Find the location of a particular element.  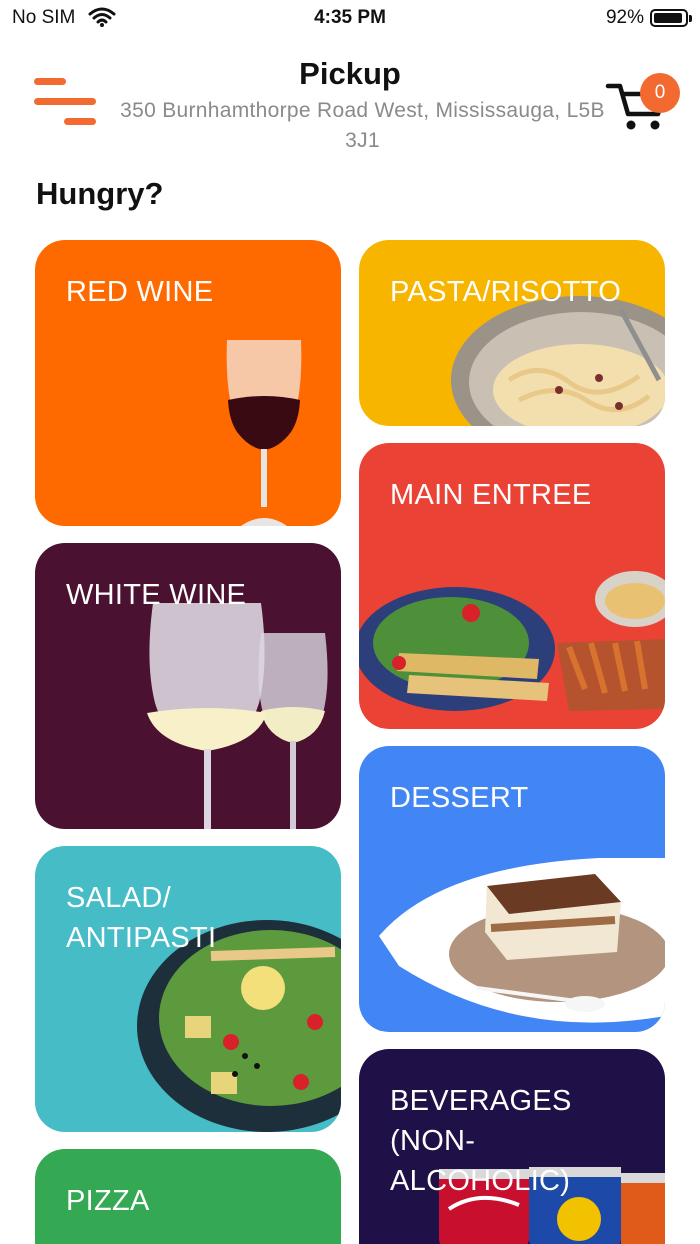

category-tile-dessert: DESSERT is located at coordinates (512, 889).